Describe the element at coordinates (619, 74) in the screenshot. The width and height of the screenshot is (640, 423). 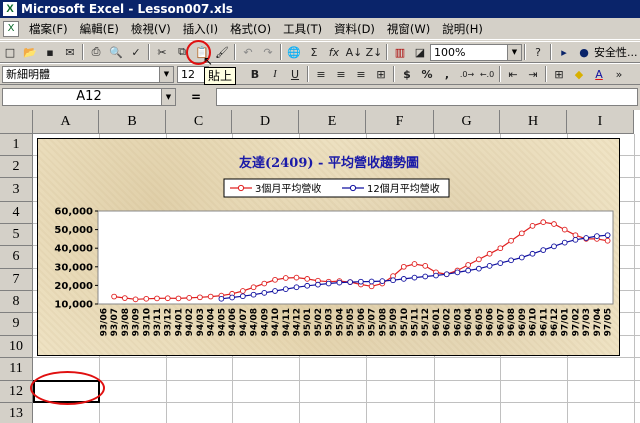
I see `toolbar-options-icon: »` at that location.